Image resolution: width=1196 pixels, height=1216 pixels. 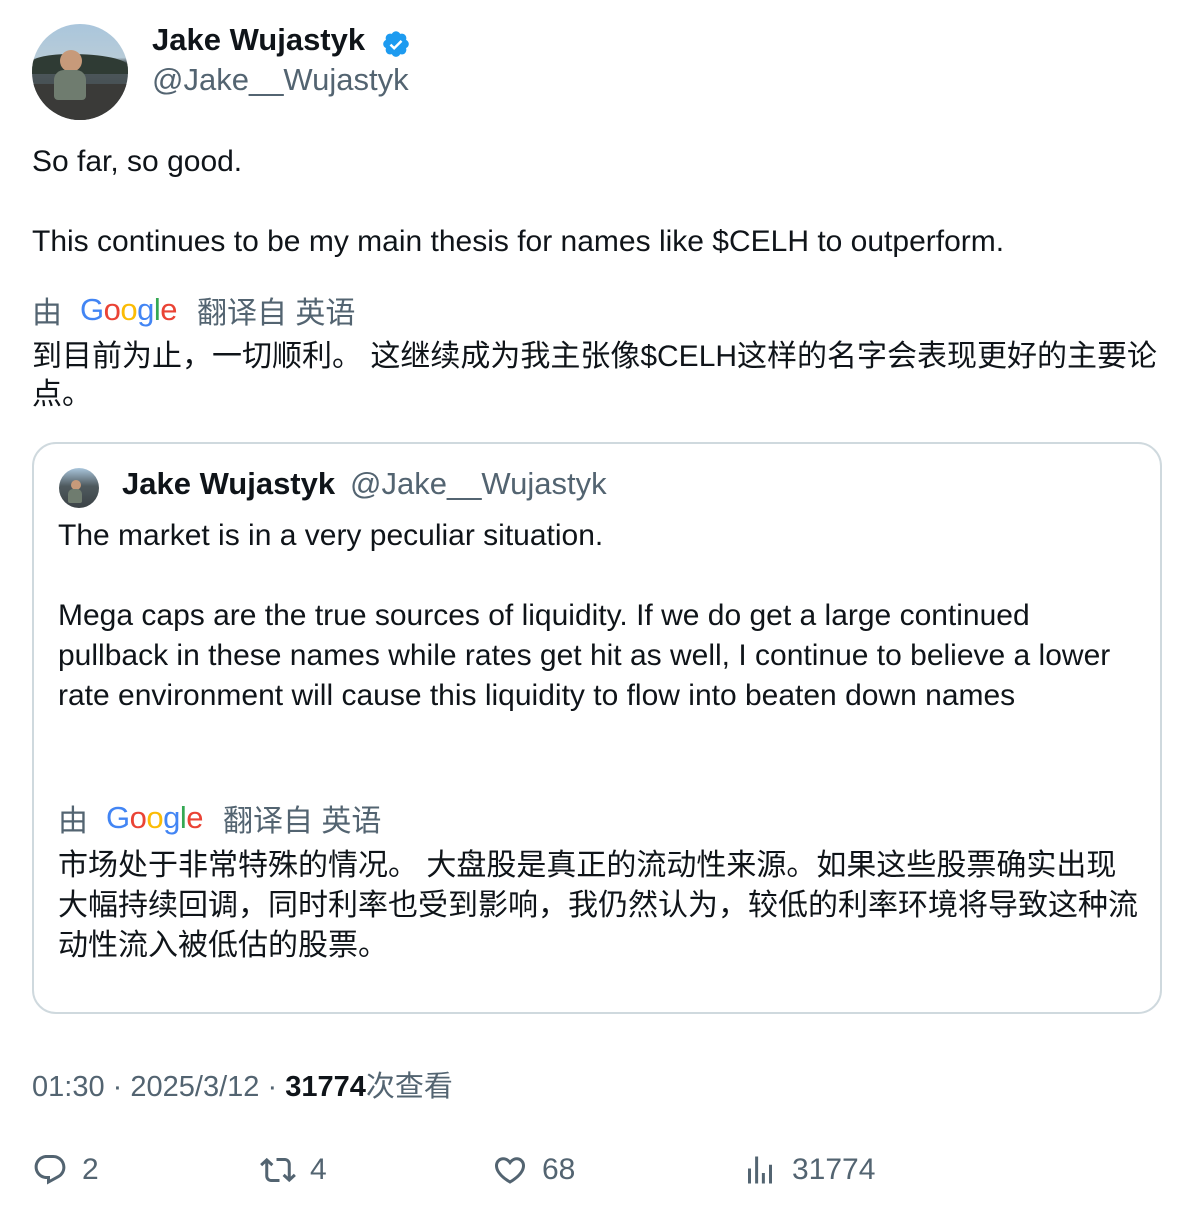 I want to click on translation-header: 由 Google 翻译自 英语, so click(x=193, y=310).